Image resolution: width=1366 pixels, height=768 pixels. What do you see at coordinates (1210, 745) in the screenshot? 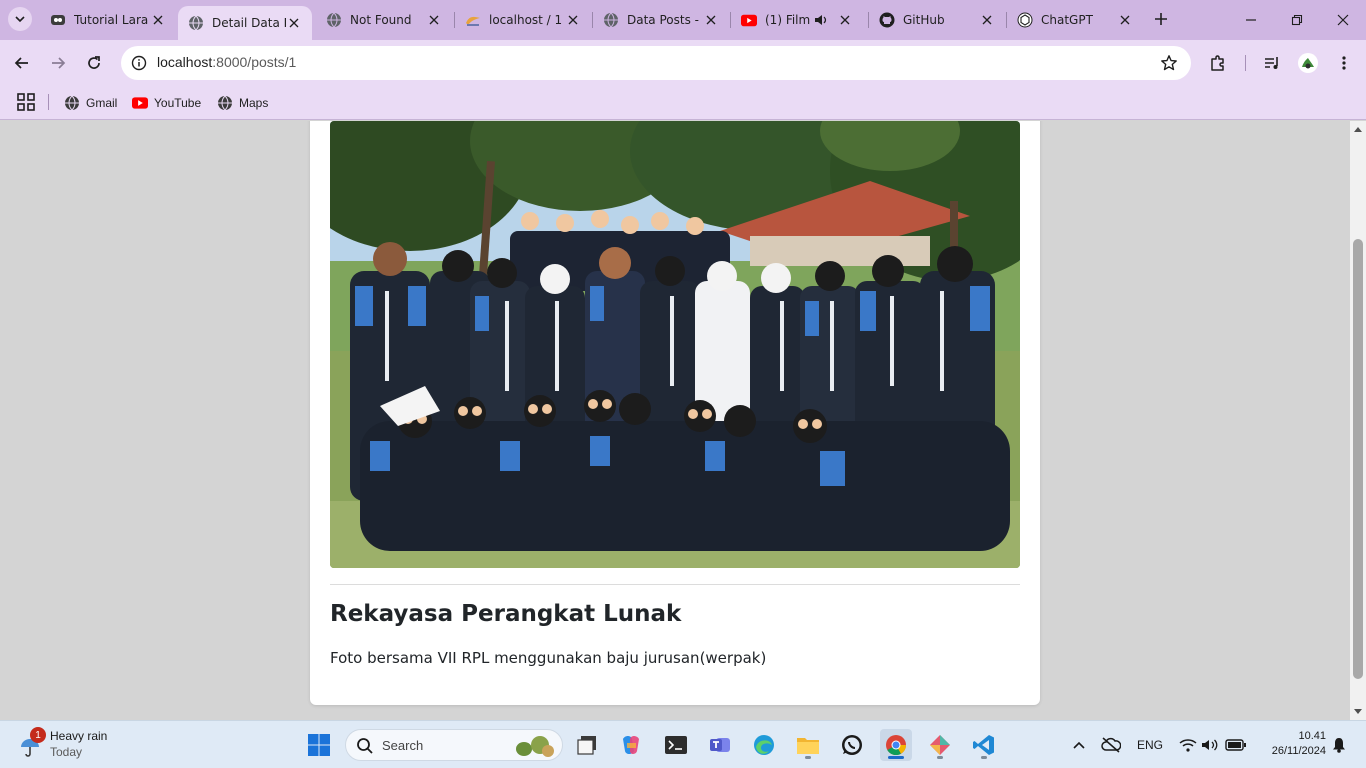
I see `volume-icon` at bounding box center [1210, 745].